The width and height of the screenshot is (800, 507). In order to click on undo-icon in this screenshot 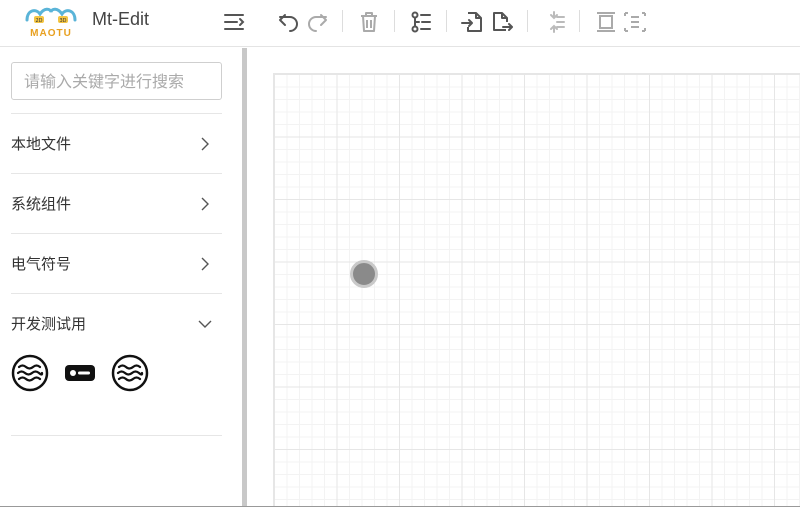, I will do `click(288, 23)`.